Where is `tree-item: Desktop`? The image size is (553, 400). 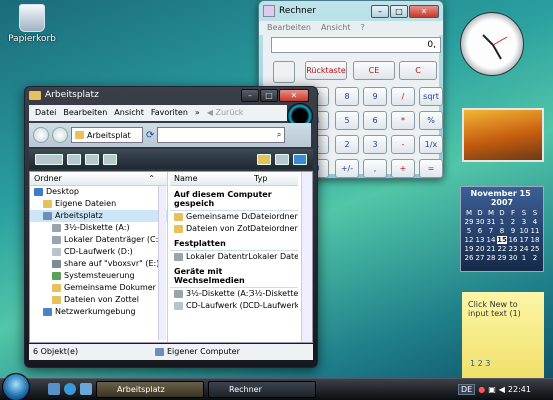 tree-item: Desktop is located at coordinates (98, 192).